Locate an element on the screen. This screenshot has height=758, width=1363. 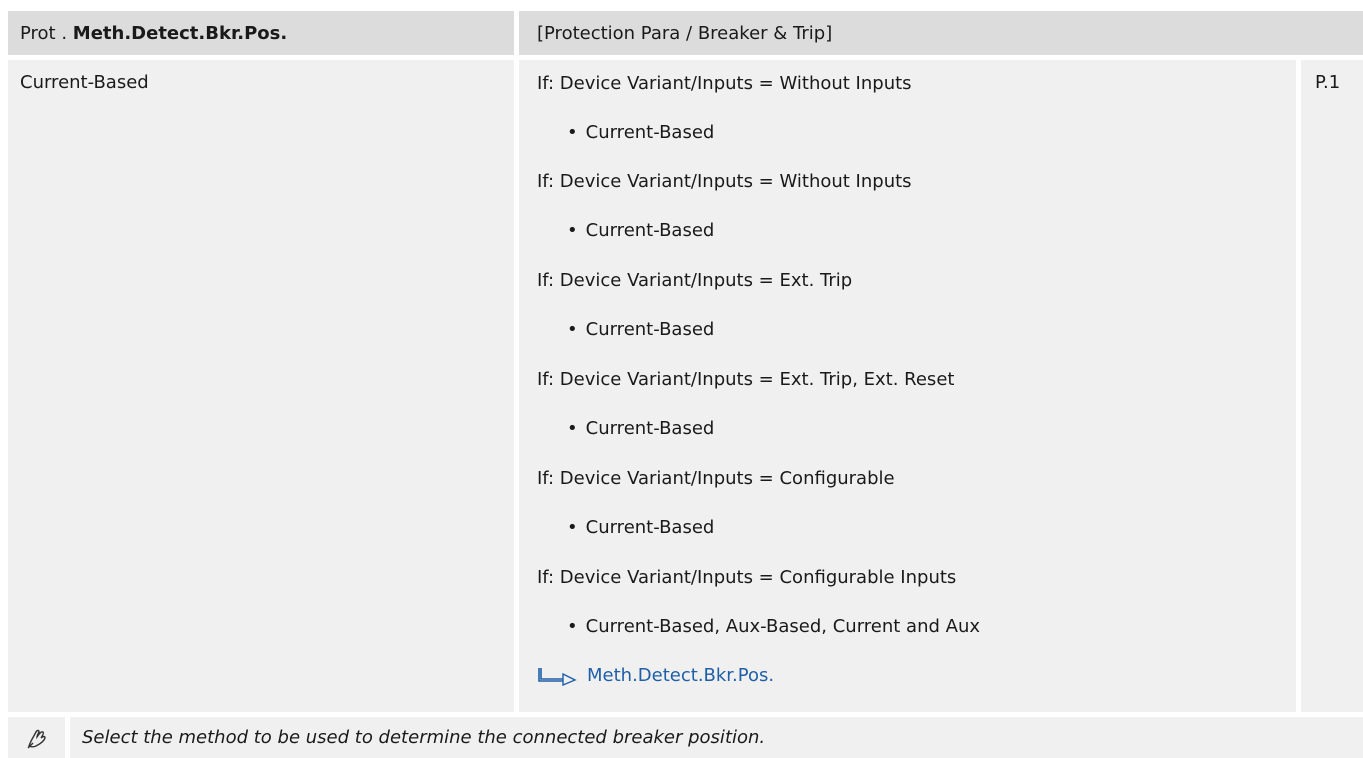
setting-hand-icon is located at coordinates (36, 738).